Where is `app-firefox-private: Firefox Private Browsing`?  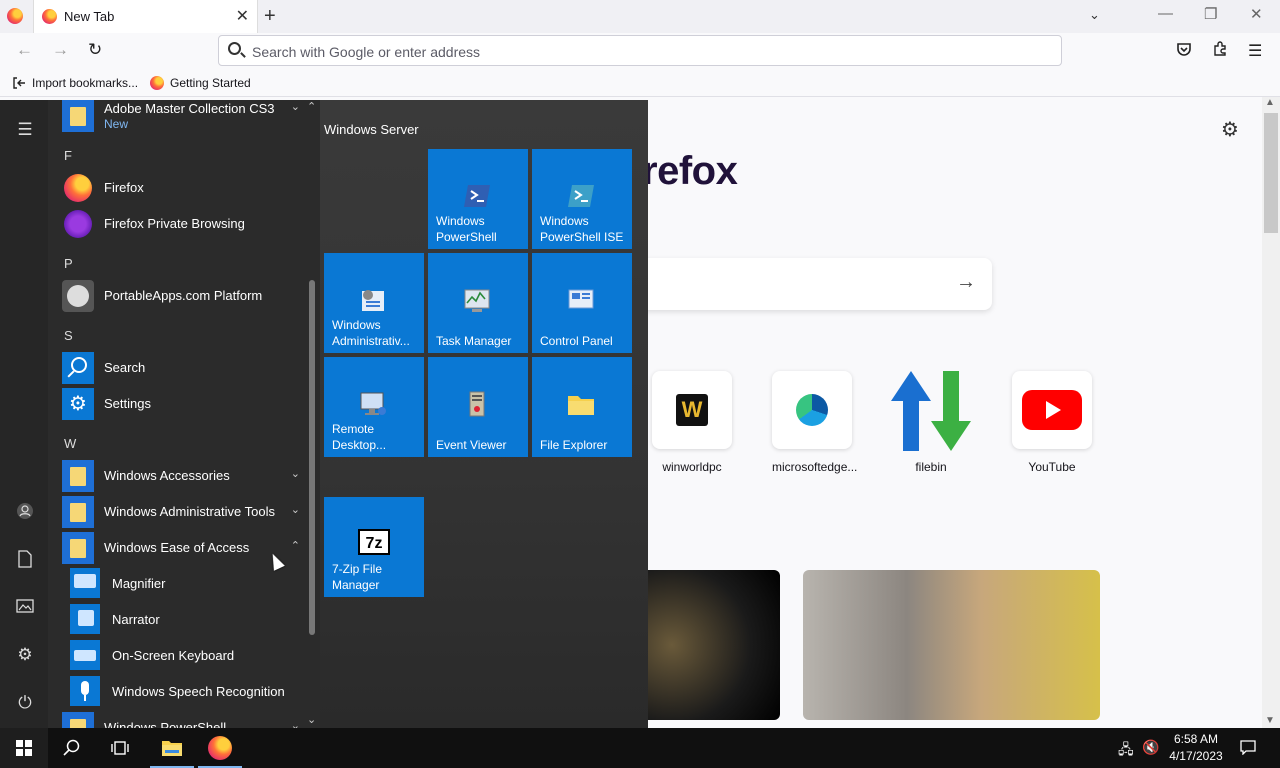 app-firefox-private: Firefox Private Browsing is located at coordinates (183, 224).